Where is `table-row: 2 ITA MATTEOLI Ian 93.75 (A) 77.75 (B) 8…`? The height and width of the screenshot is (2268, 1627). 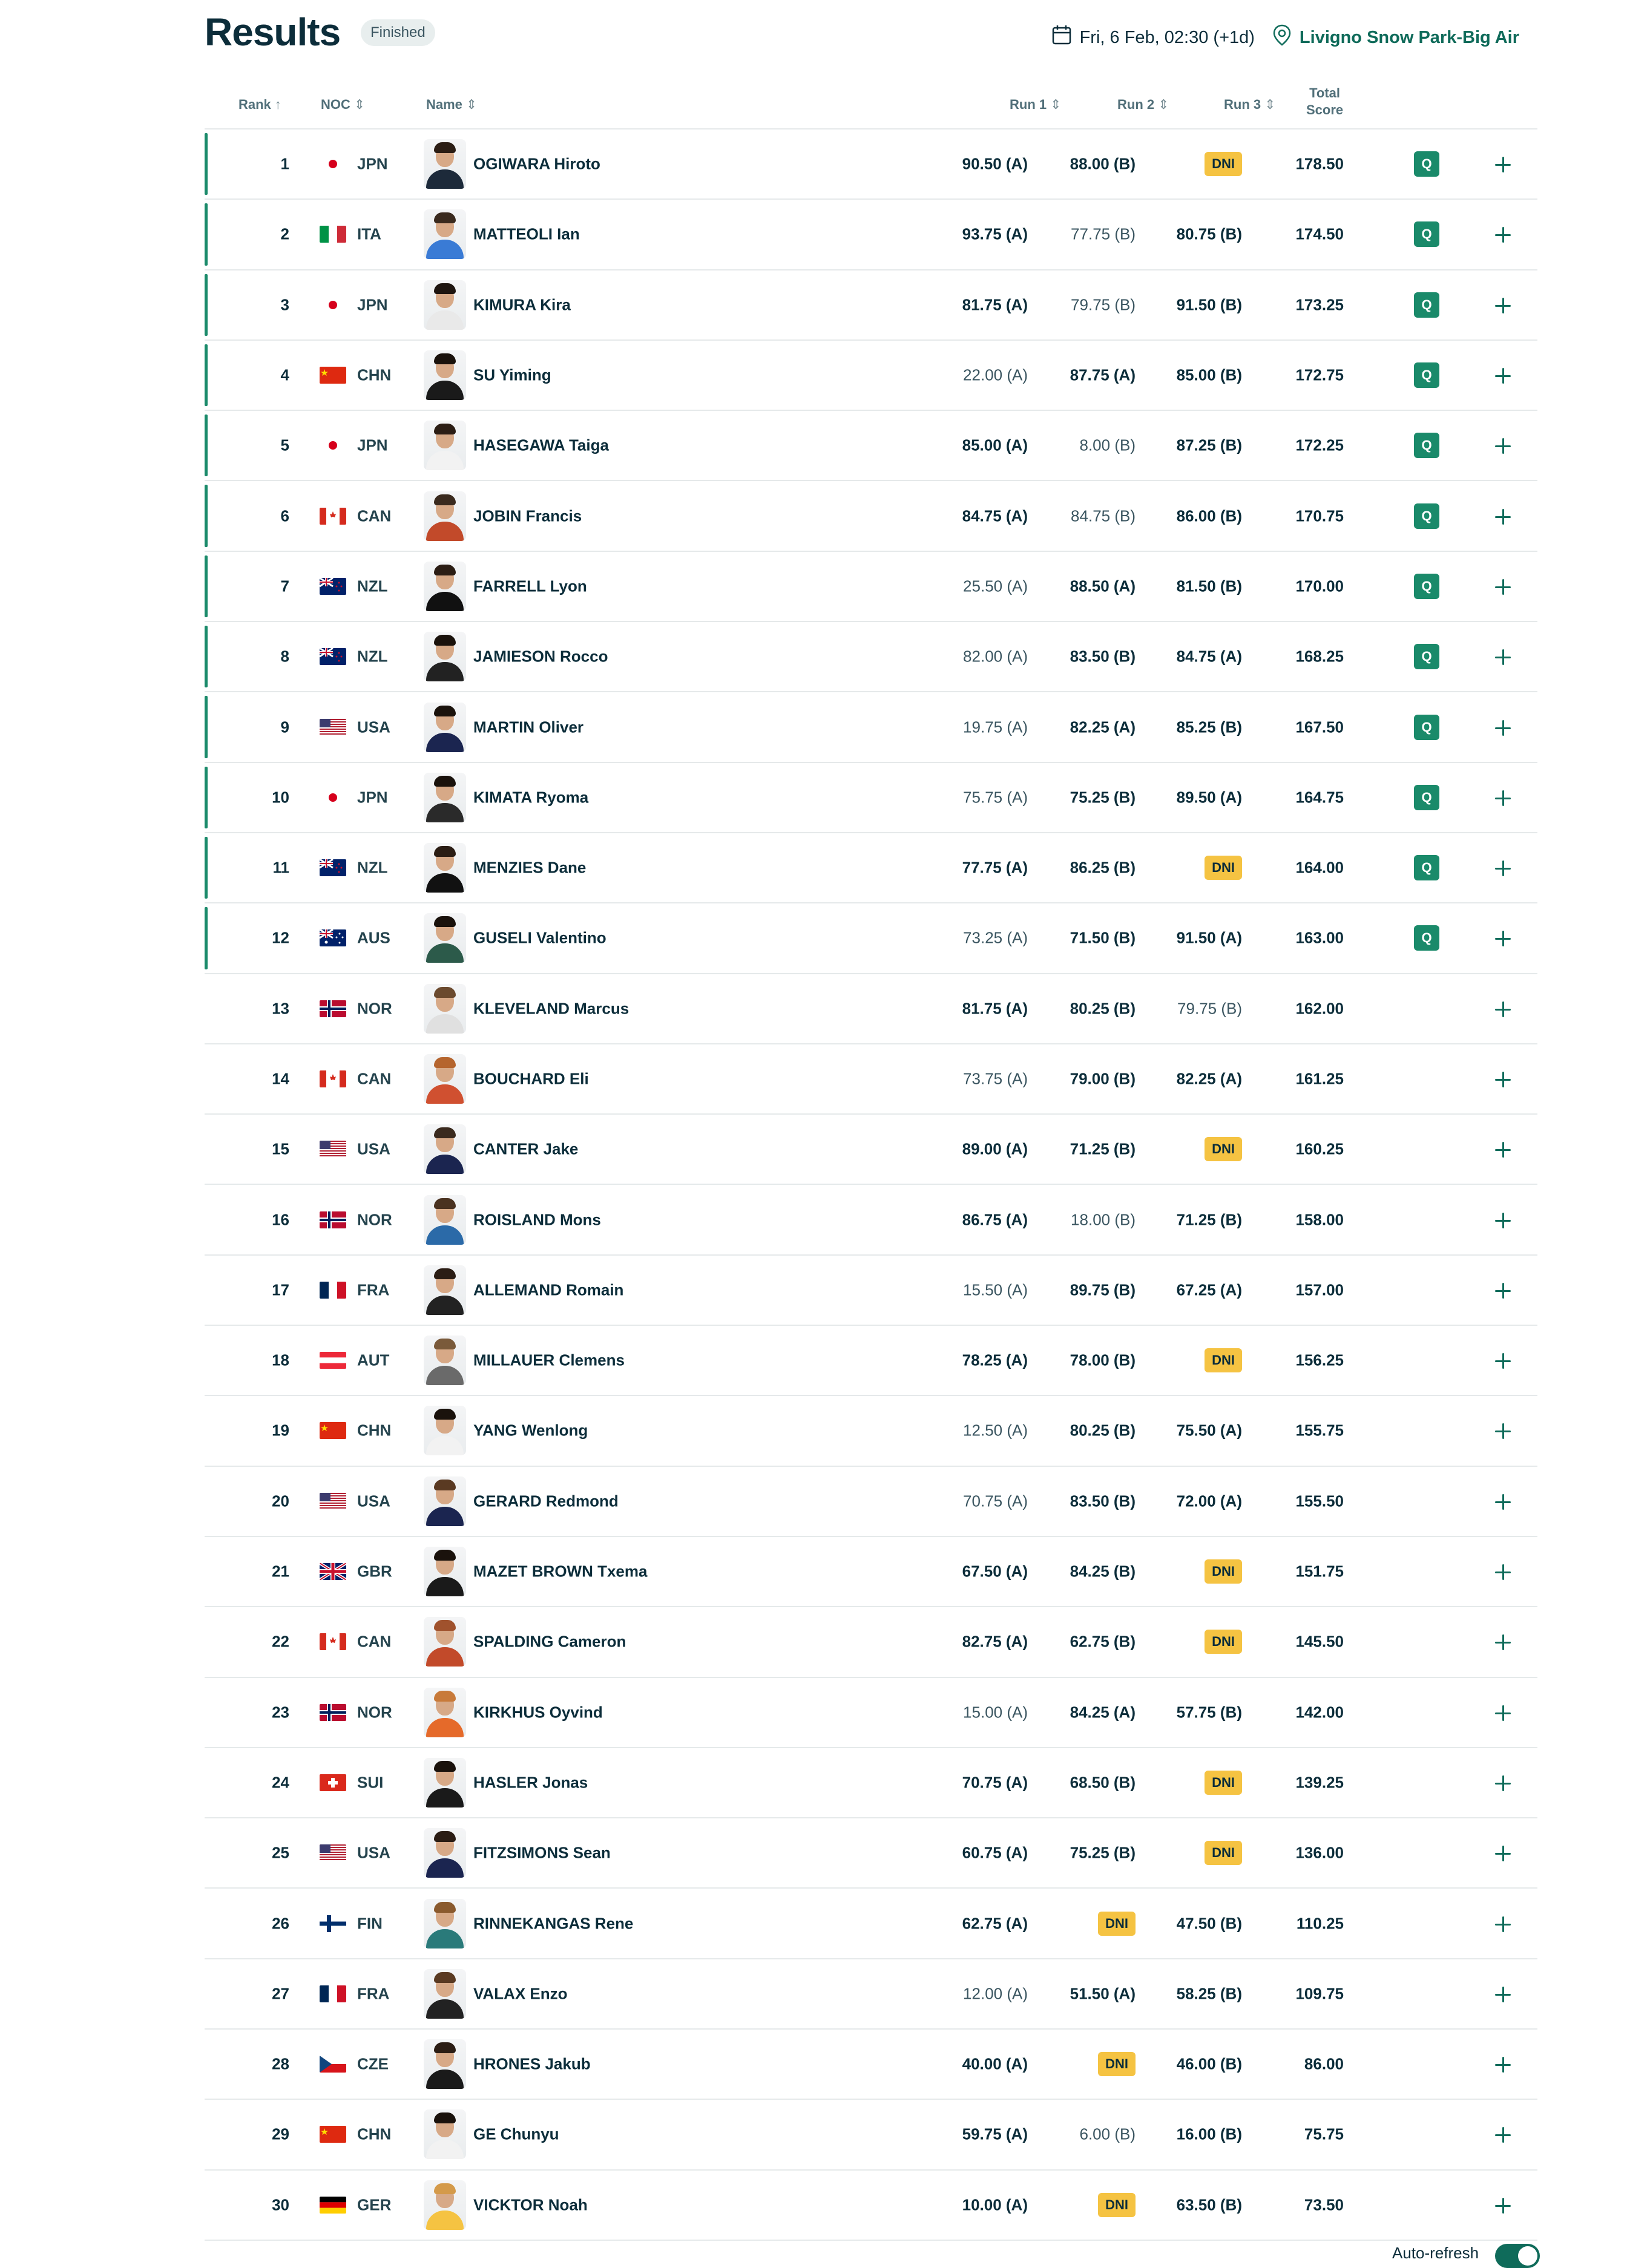
table-row: 2 ITA MATTEOLI Ian 93.75 (A) 77.75 (B) 8… is located at coordinates (871, 235).